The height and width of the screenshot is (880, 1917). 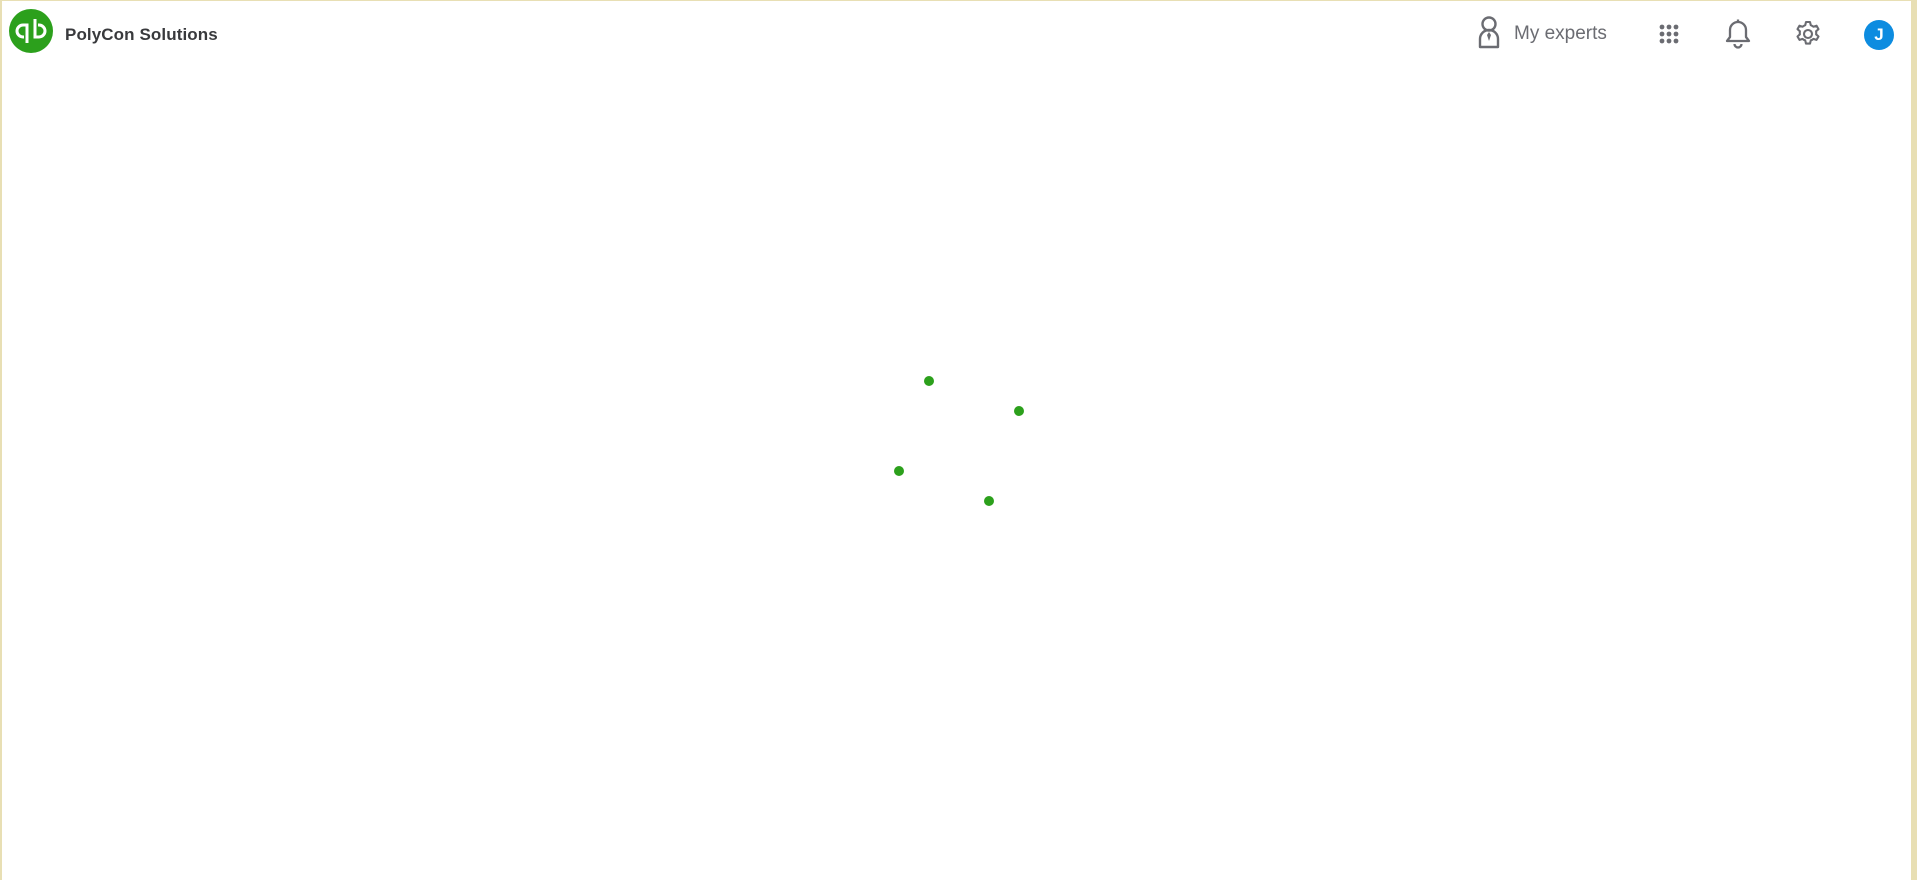 I want to click on gear-icon, so click(x=1808, y=34).